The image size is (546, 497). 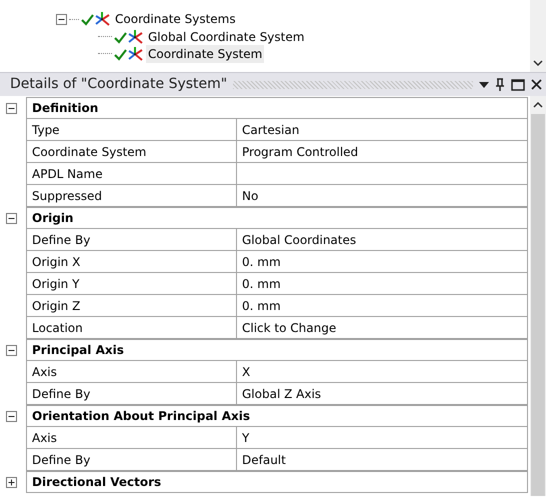 What do you see at coordinates (277, 107) in the screenshot?
I see `section-header: Definition` at bounding box center [277, 107].